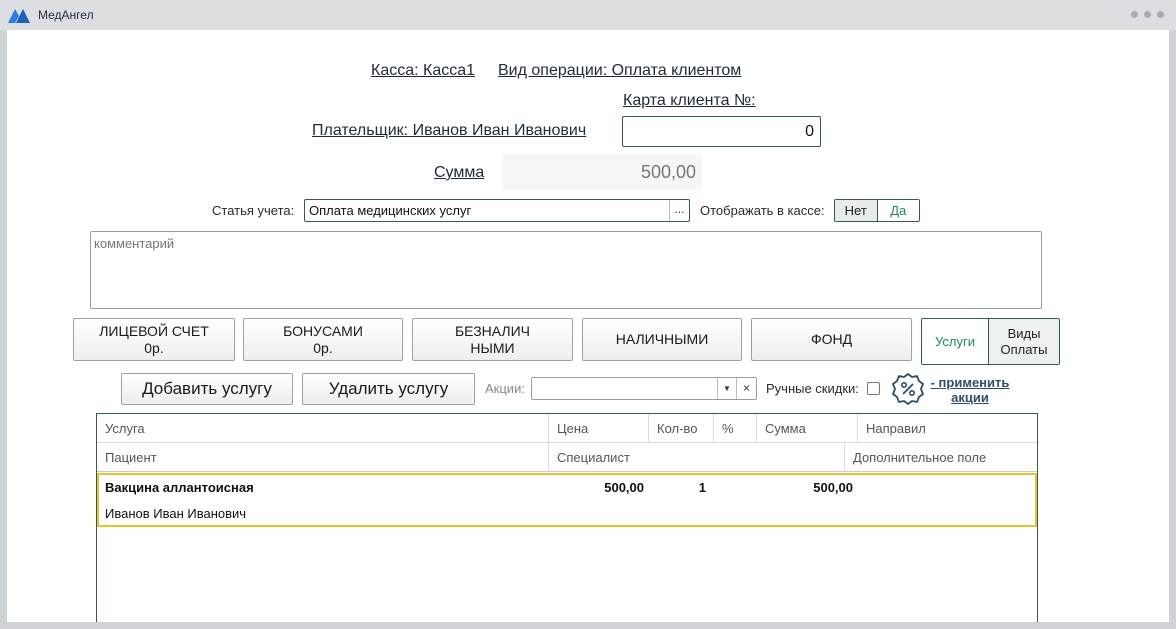 This screenshot has height=629, width=1176. Describe the element at coordinates (941, 457) in the screenshot. I see `column-header-extra: Дополнительное поле` at that location.